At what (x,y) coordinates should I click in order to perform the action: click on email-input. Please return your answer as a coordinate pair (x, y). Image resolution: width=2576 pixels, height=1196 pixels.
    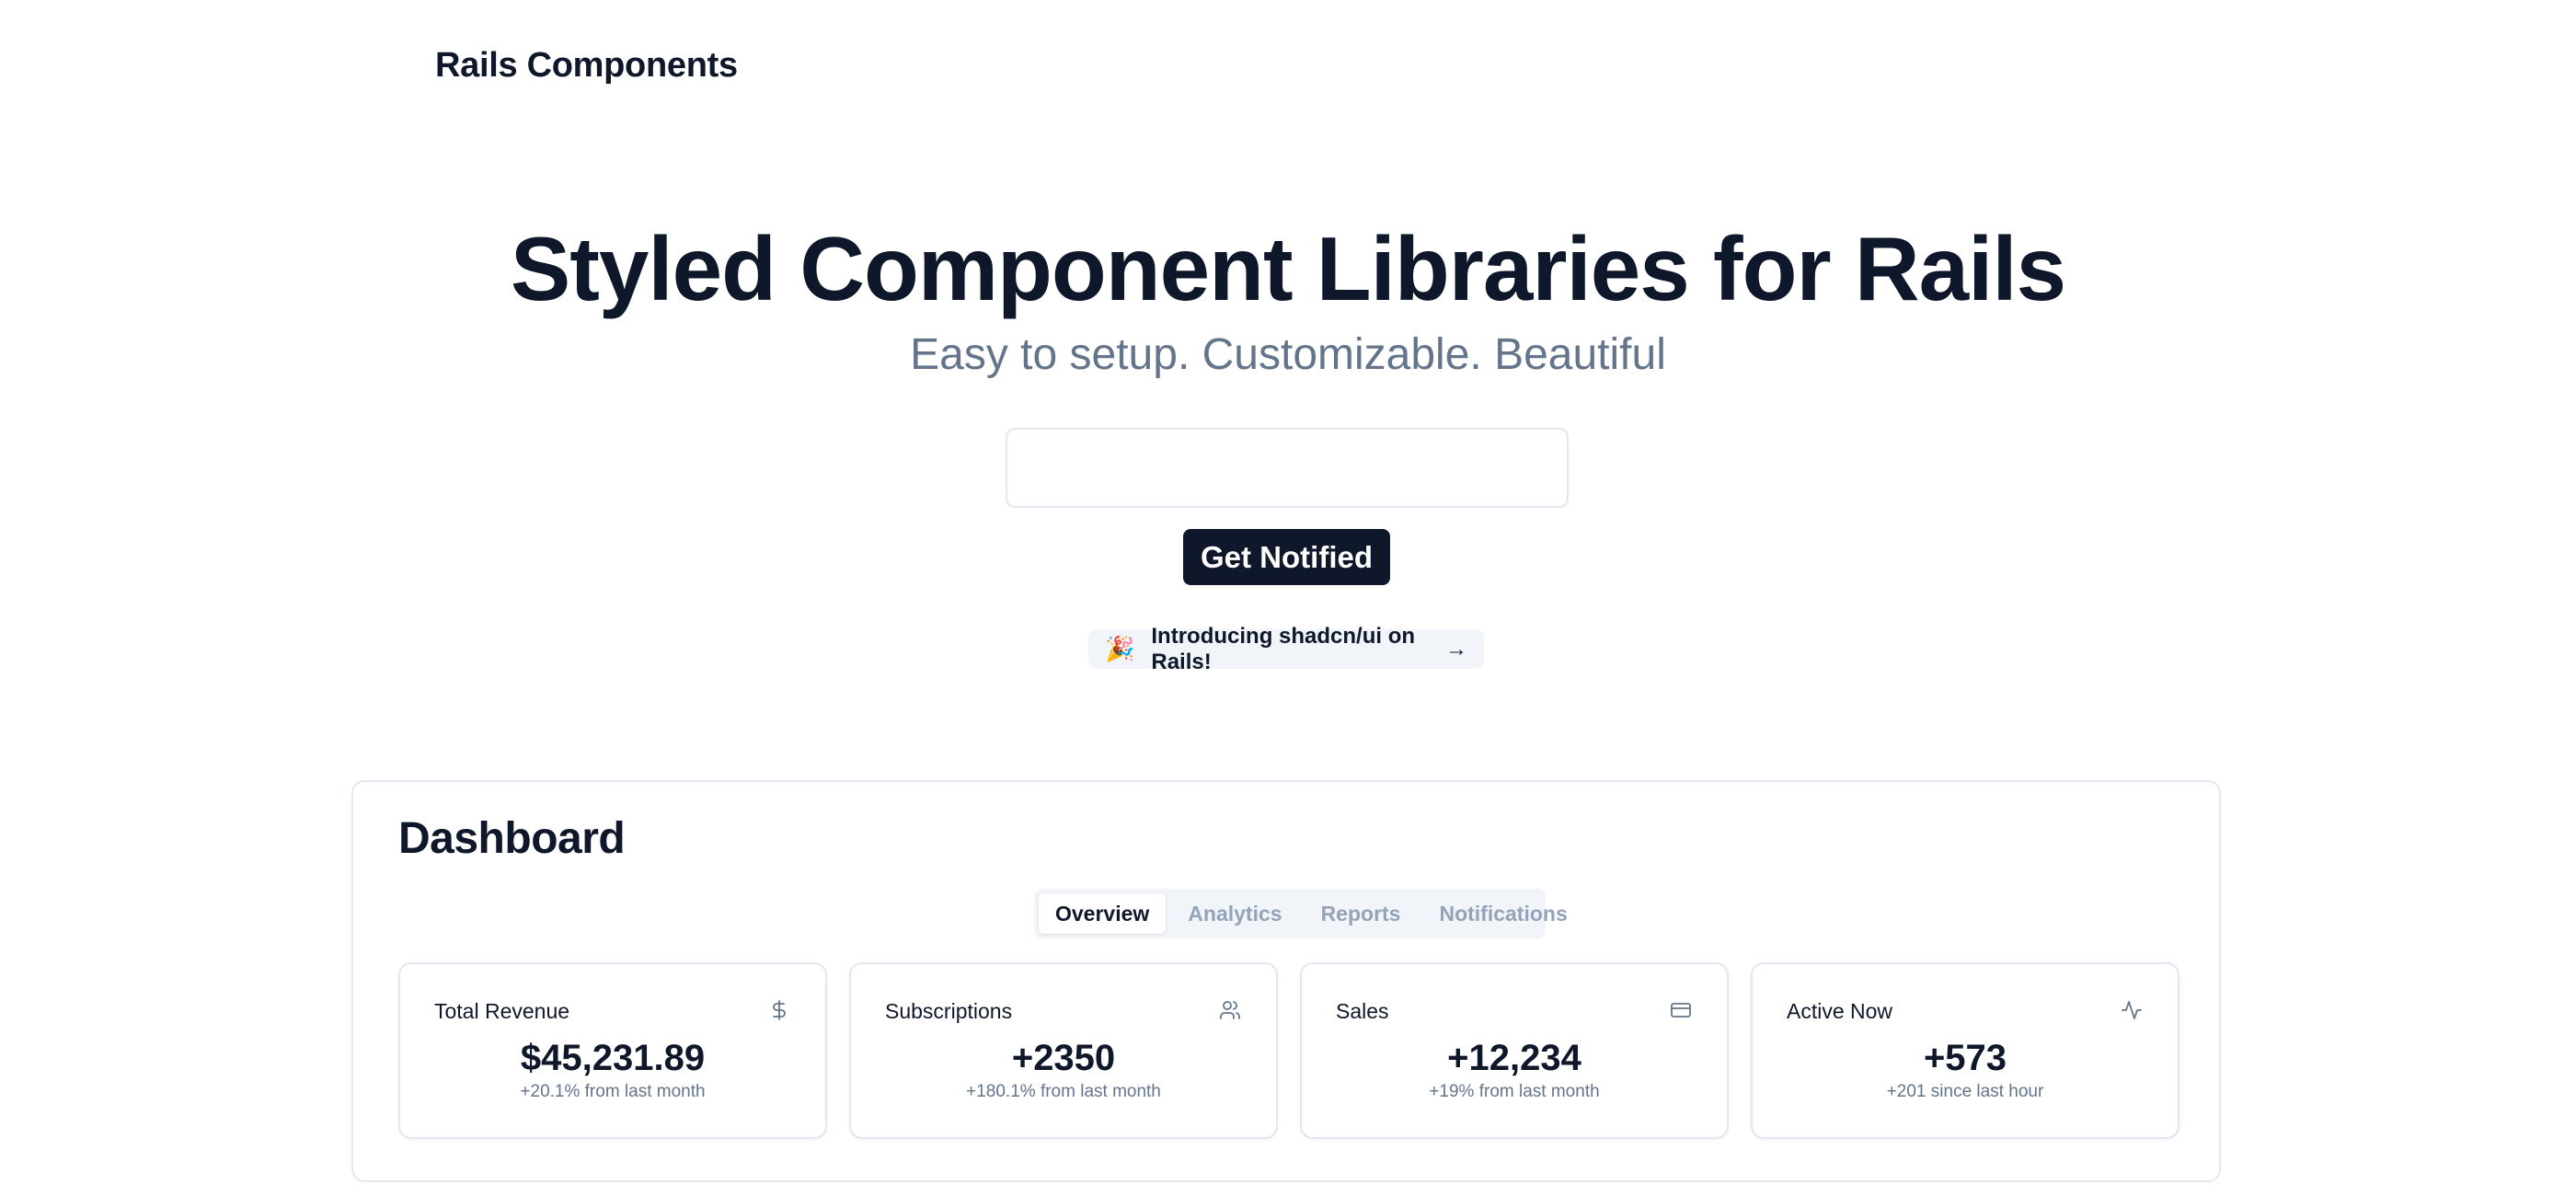
    Looking at the image, I should click on (1287, 468).